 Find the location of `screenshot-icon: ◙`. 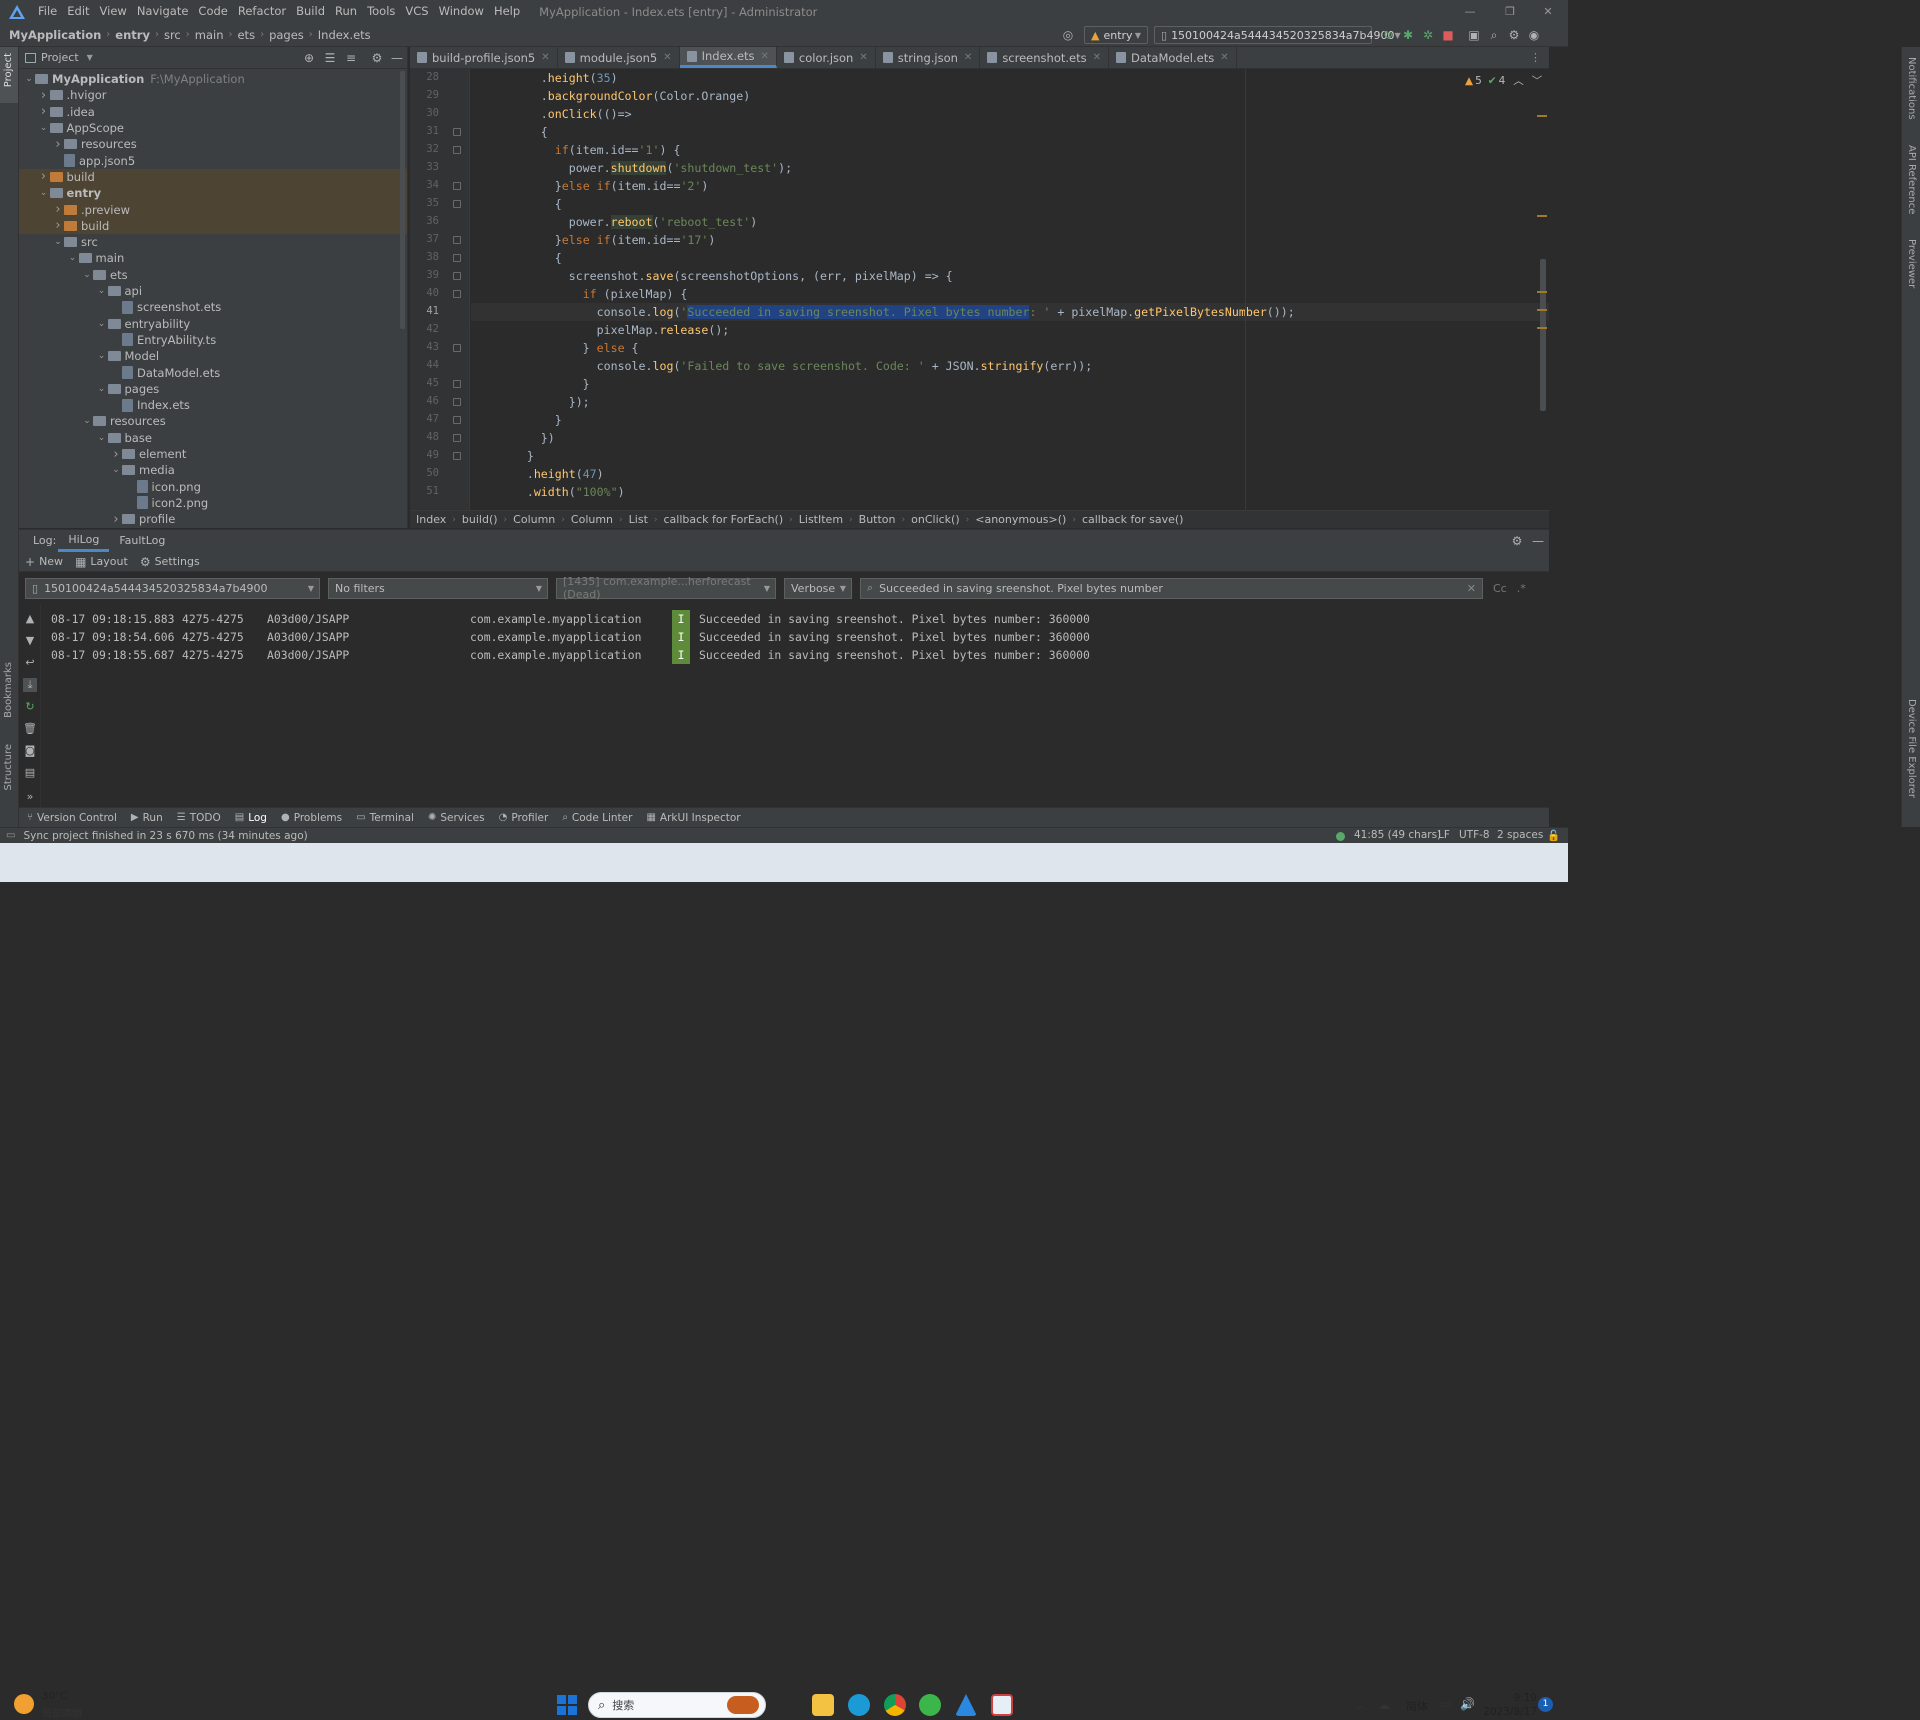

screenshot-icon: ◙ is located at coordinates (30, 751).